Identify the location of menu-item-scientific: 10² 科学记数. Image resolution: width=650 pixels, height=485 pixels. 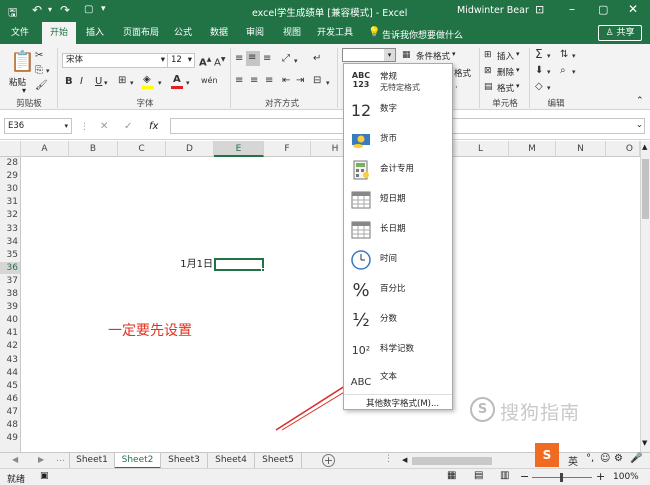
(398, 351).